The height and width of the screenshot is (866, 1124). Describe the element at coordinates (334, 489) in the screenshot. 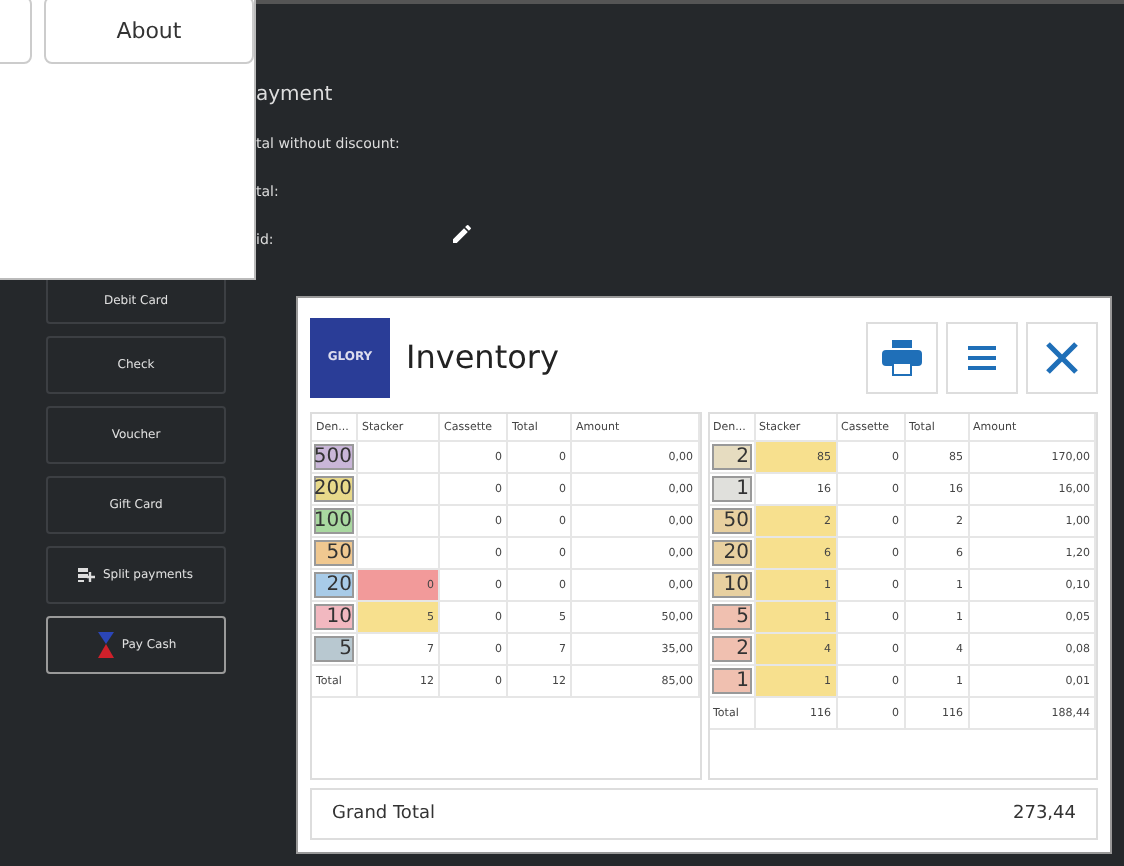

I see `denomination-note: 200` at that location.